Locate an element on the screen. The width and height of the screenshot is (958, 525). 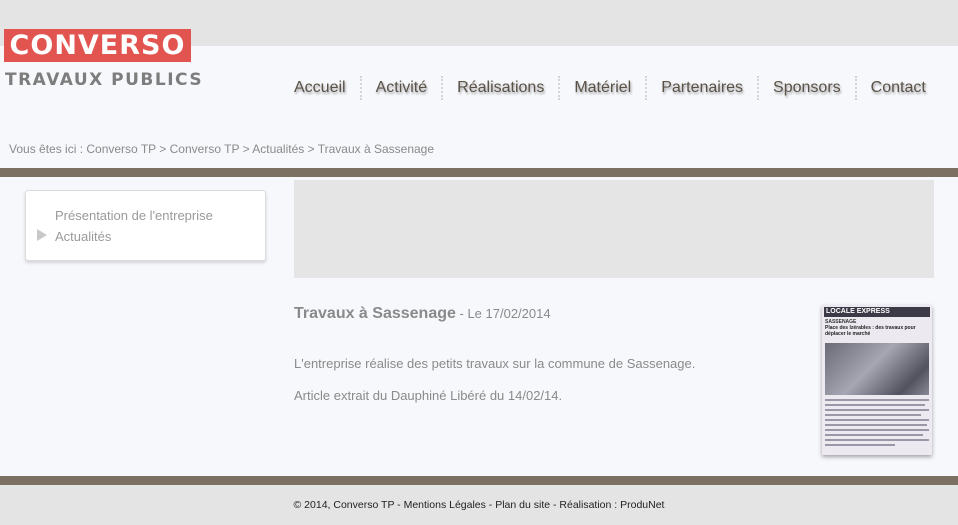
sidebar-item-presentation: Présentation de l'entreprise is located at coordinates (134, 215).